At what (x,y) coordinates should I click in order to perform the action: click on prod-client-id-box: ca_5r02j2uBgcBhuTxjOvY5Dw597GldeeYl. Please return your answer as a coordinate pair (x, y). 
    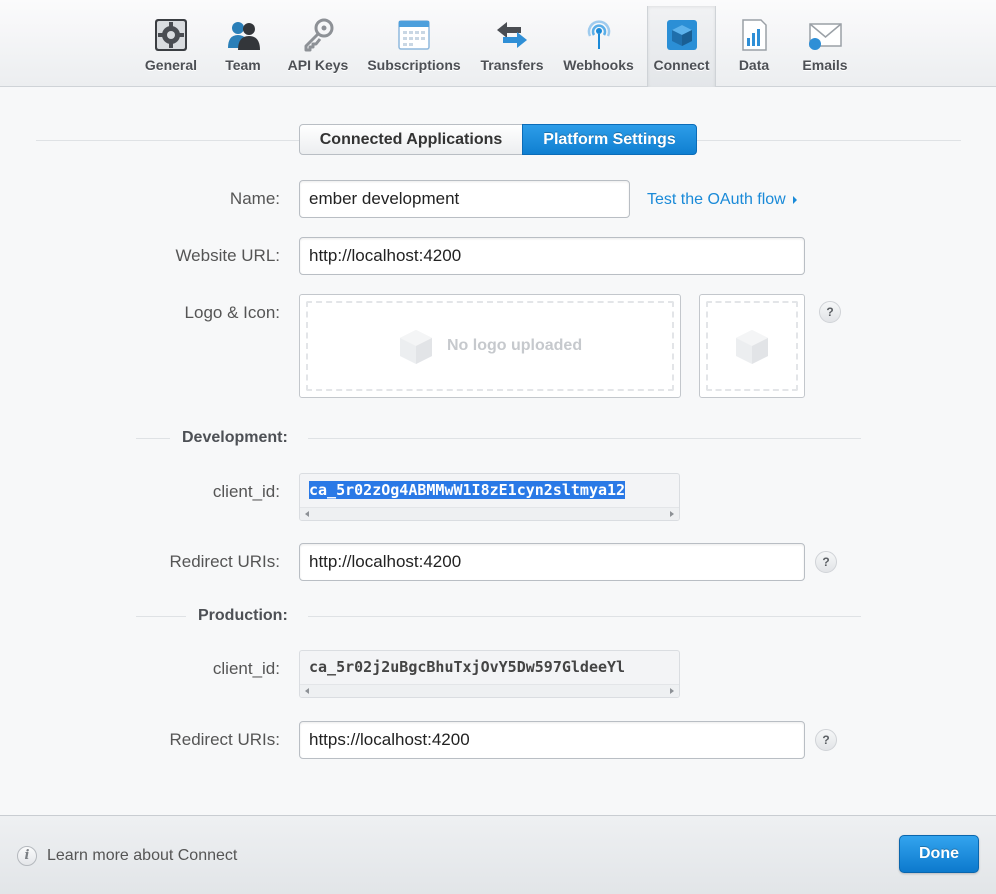
    Looking at the image, I should click on (489, 674).